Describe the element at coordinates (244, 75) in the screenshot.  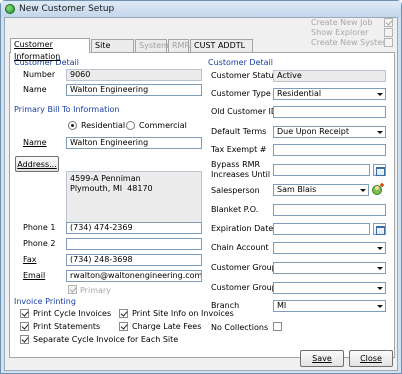
I see `customer-status-label: Customer Status` at that location.